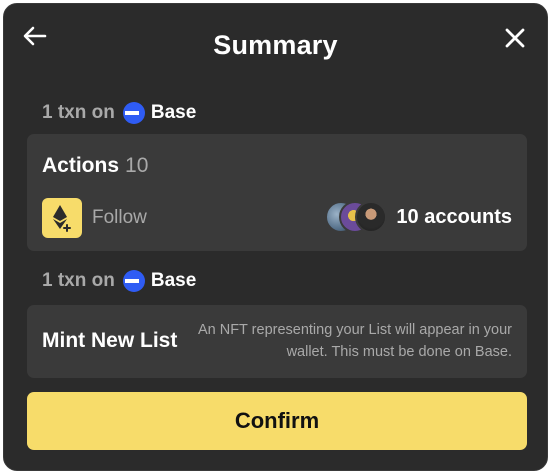 This screenshot has height=474, width=551. I want to click on actions-count: 10, so click(137, 165).